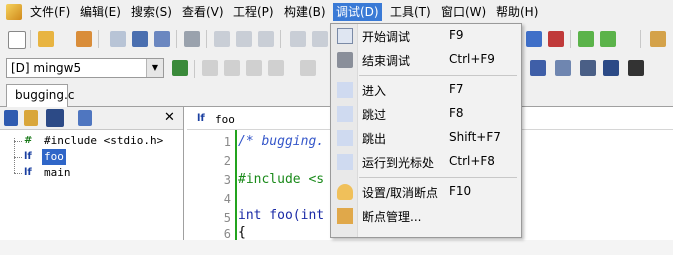 This screenshot has width=673, height=255. Describe the element at coordinates (266, 39) in the screenshot. I see `paste-icon` at that location.